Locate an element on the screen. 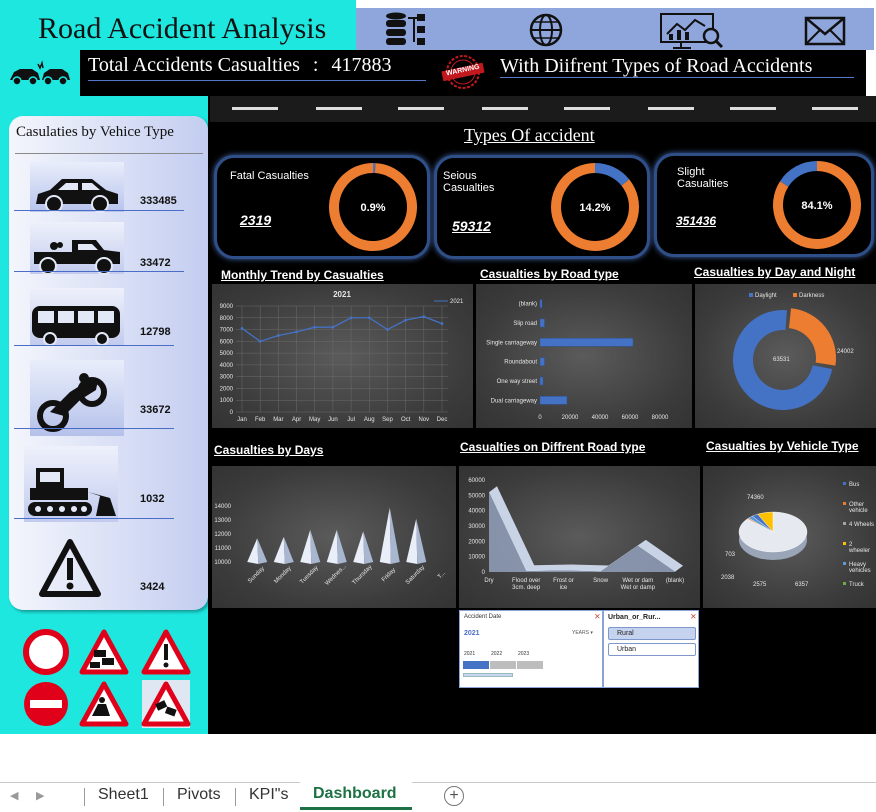 This screenshot has height=812, width=876. bus-icon is located at coordinates (76, 326).